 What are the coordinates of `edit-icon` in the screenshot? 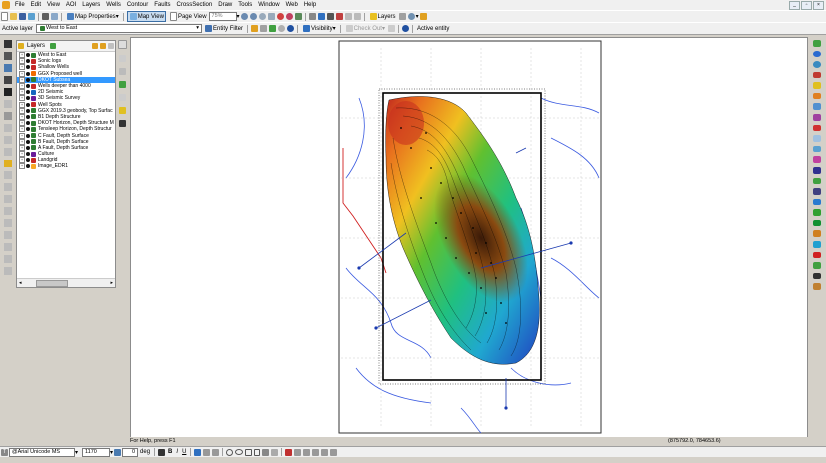 It's located at (391, 28).